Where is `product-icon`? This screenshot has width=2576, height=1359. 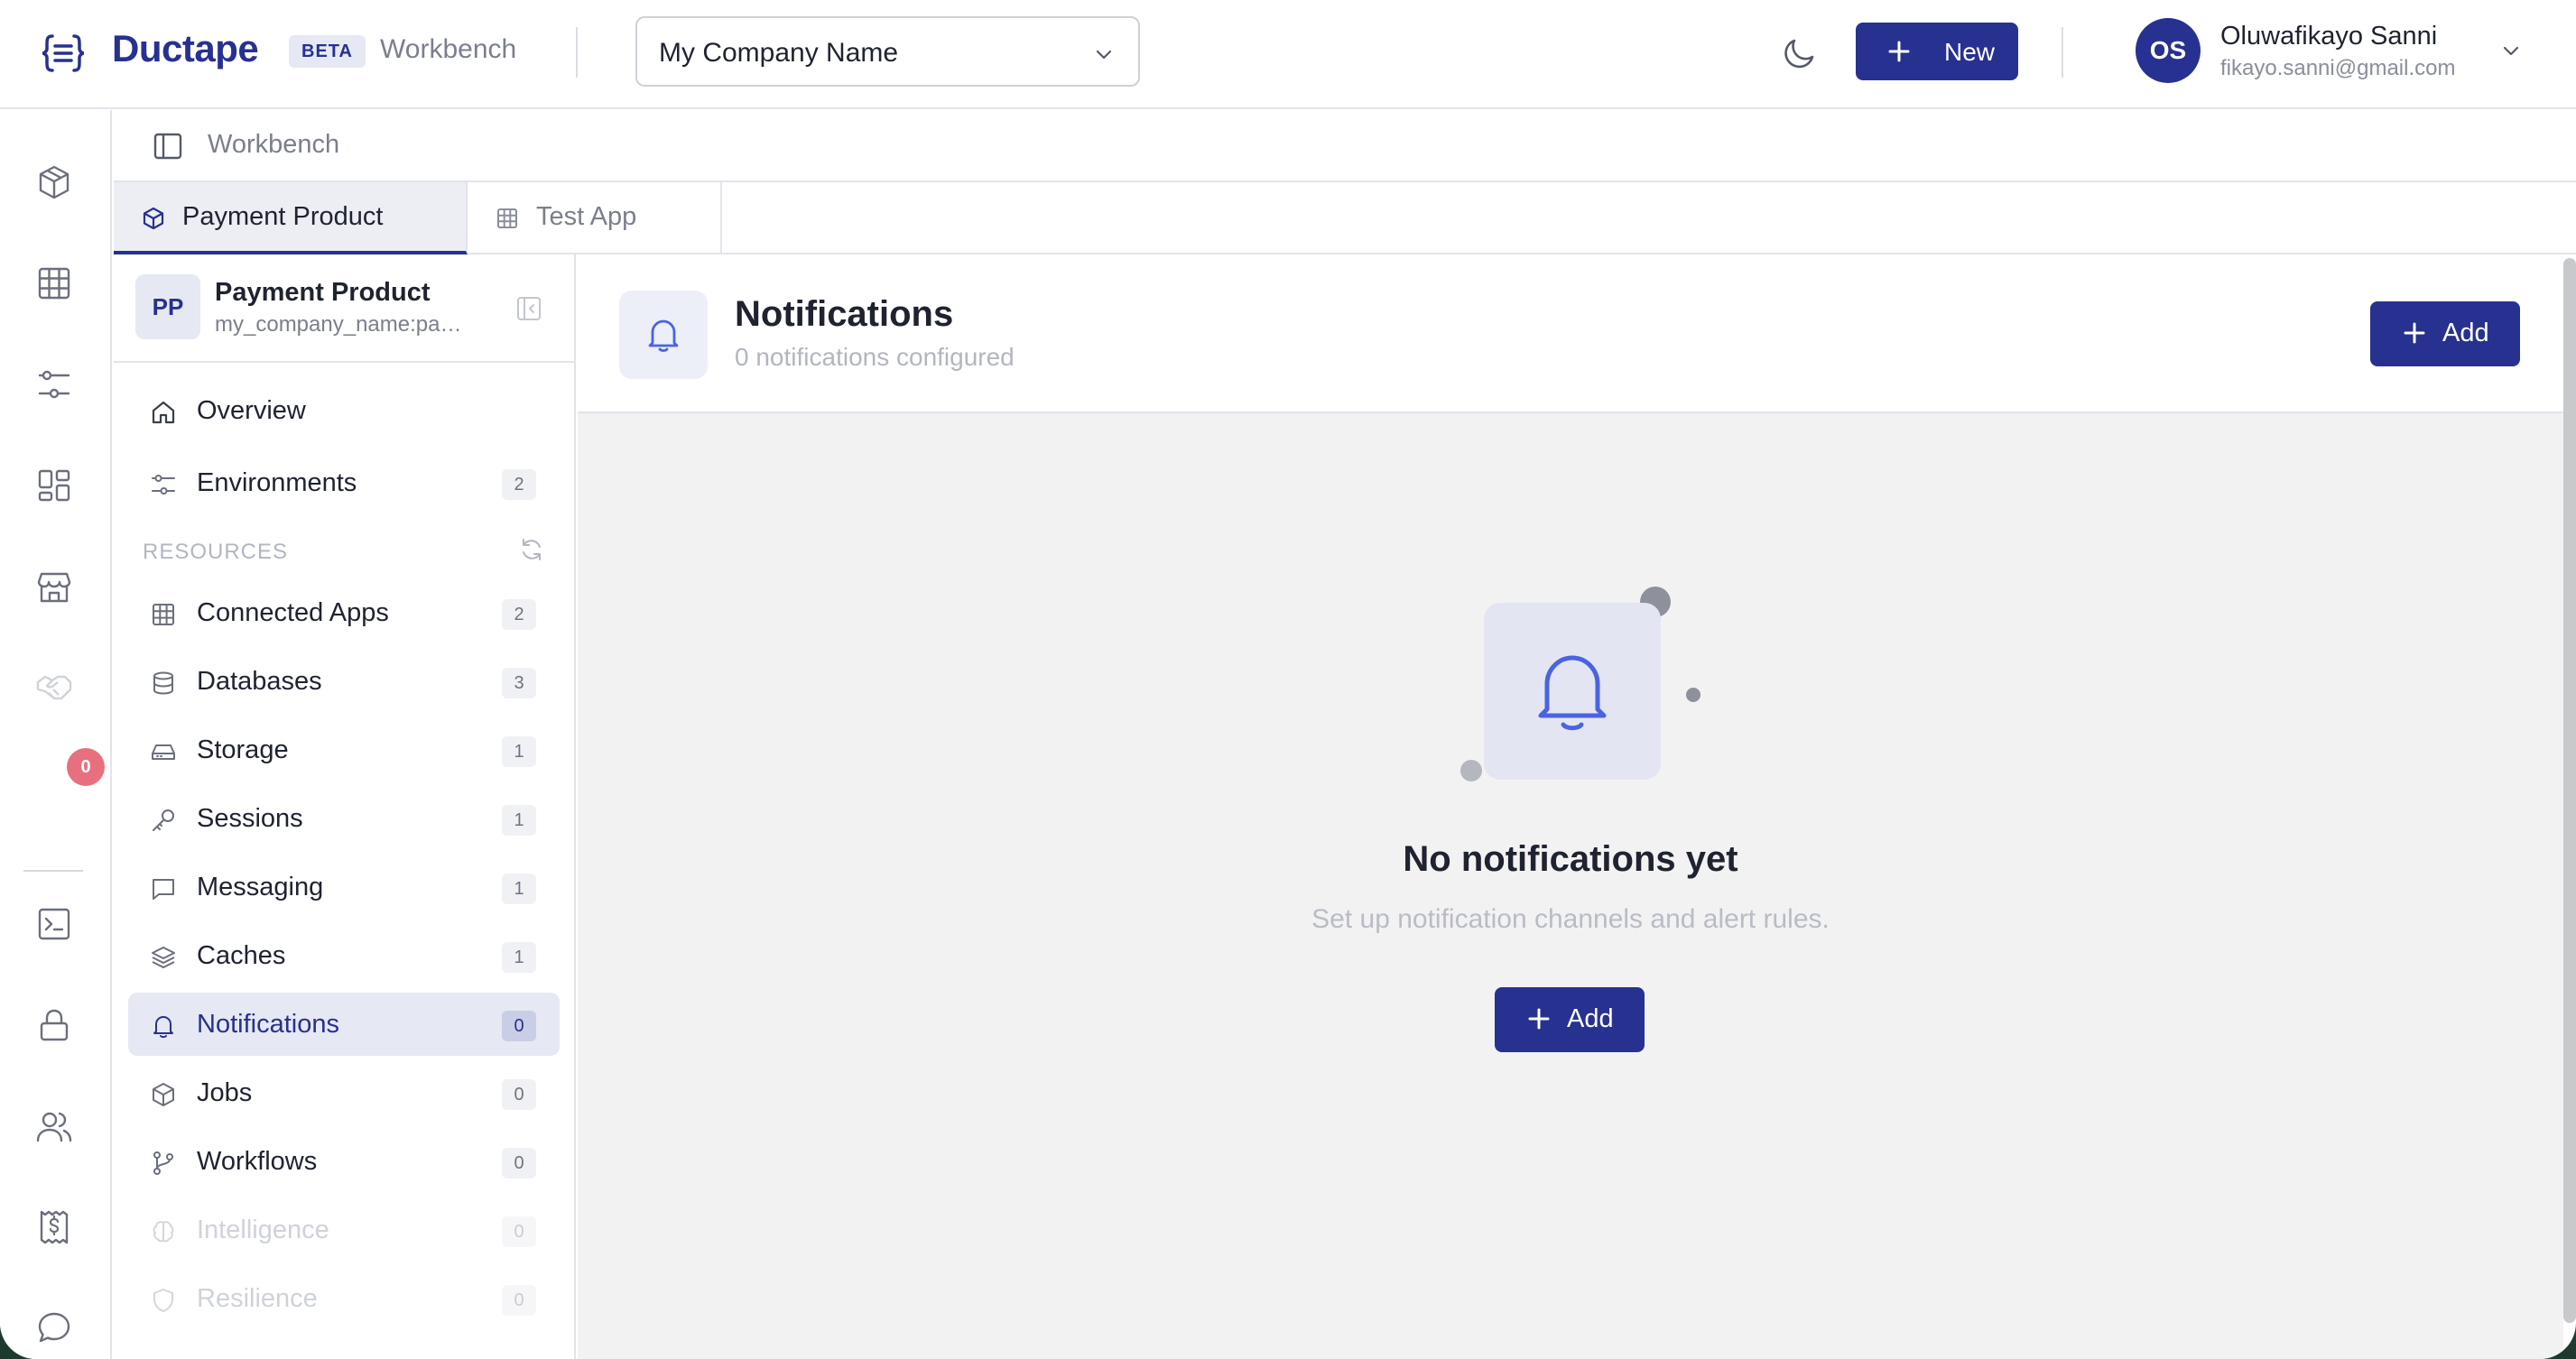
product-icon is located at coordinates (54, 182).